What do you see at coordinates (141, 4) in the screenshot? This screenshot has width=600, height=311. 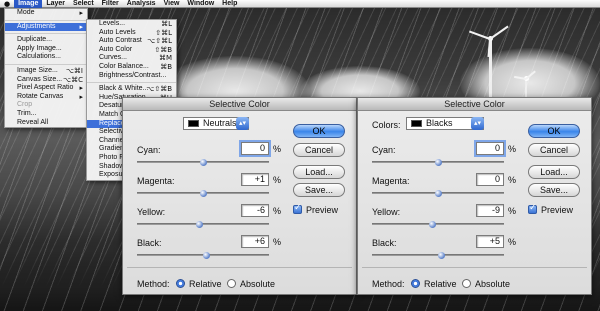 I see `menu-analysis: Analysis` at bounding box center [141, 4].